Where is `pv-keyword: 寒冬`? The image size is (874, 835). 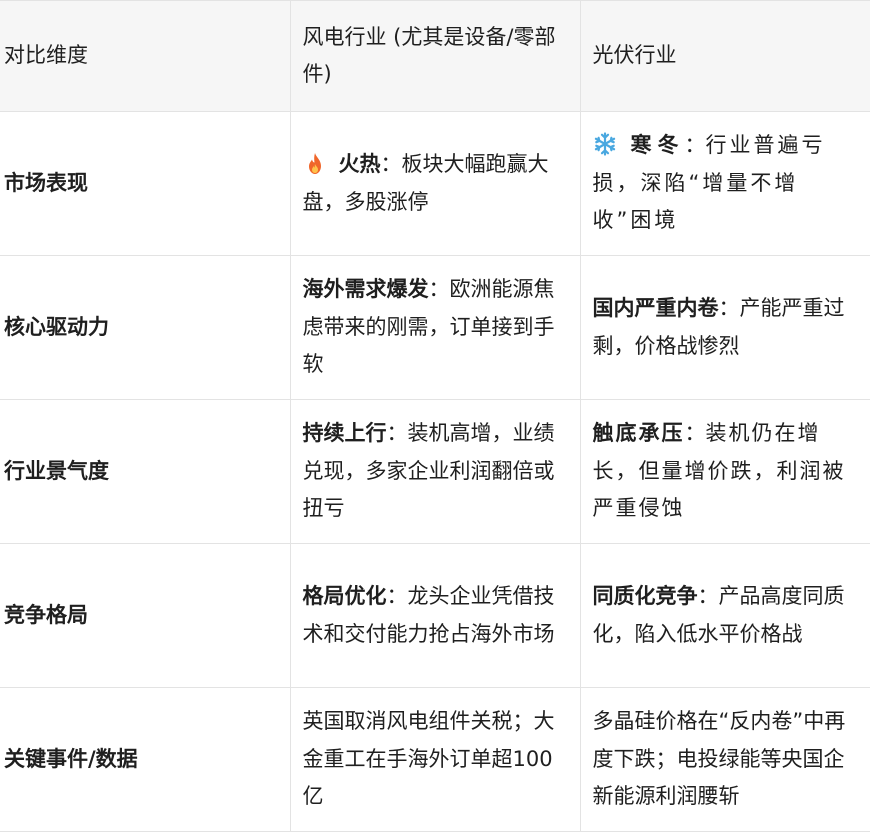
pv-keyword: 寒冬 is located at coordinates (657, 145).